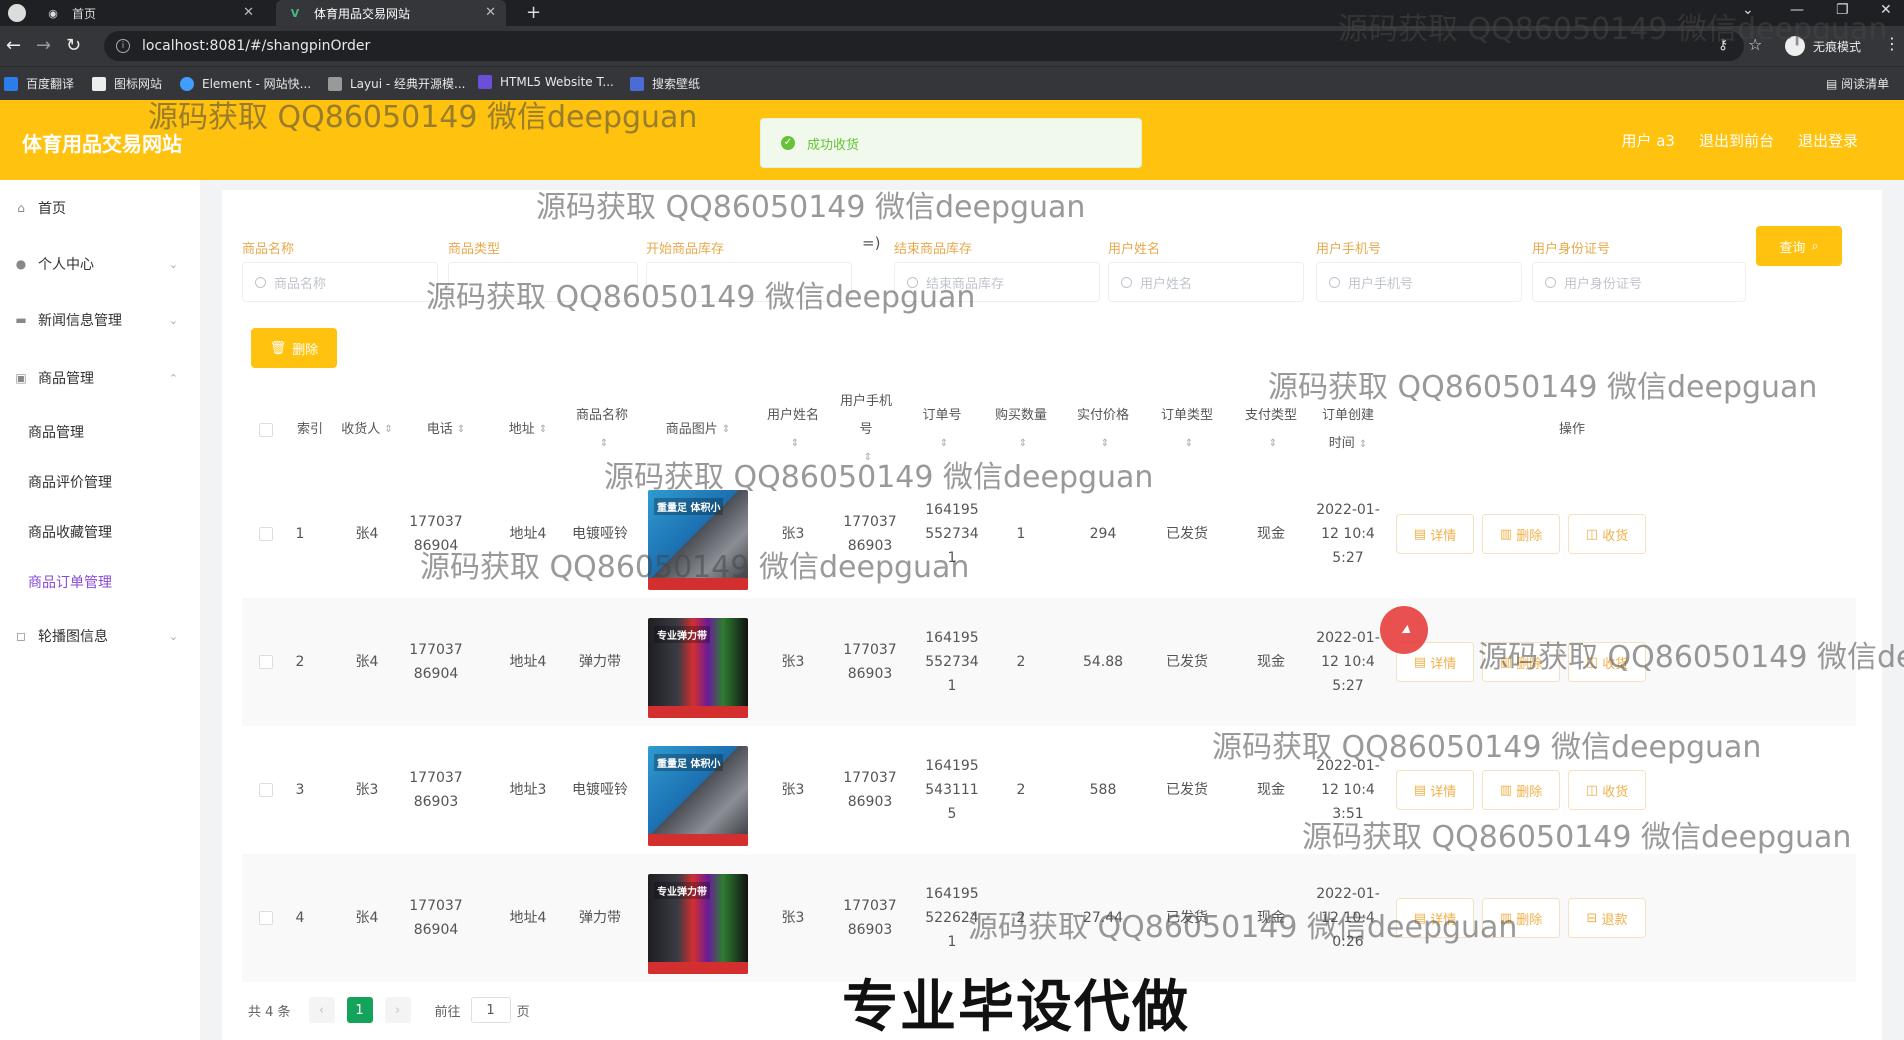  I want to click on cell-phone: 17703786904, so click(436, 918).